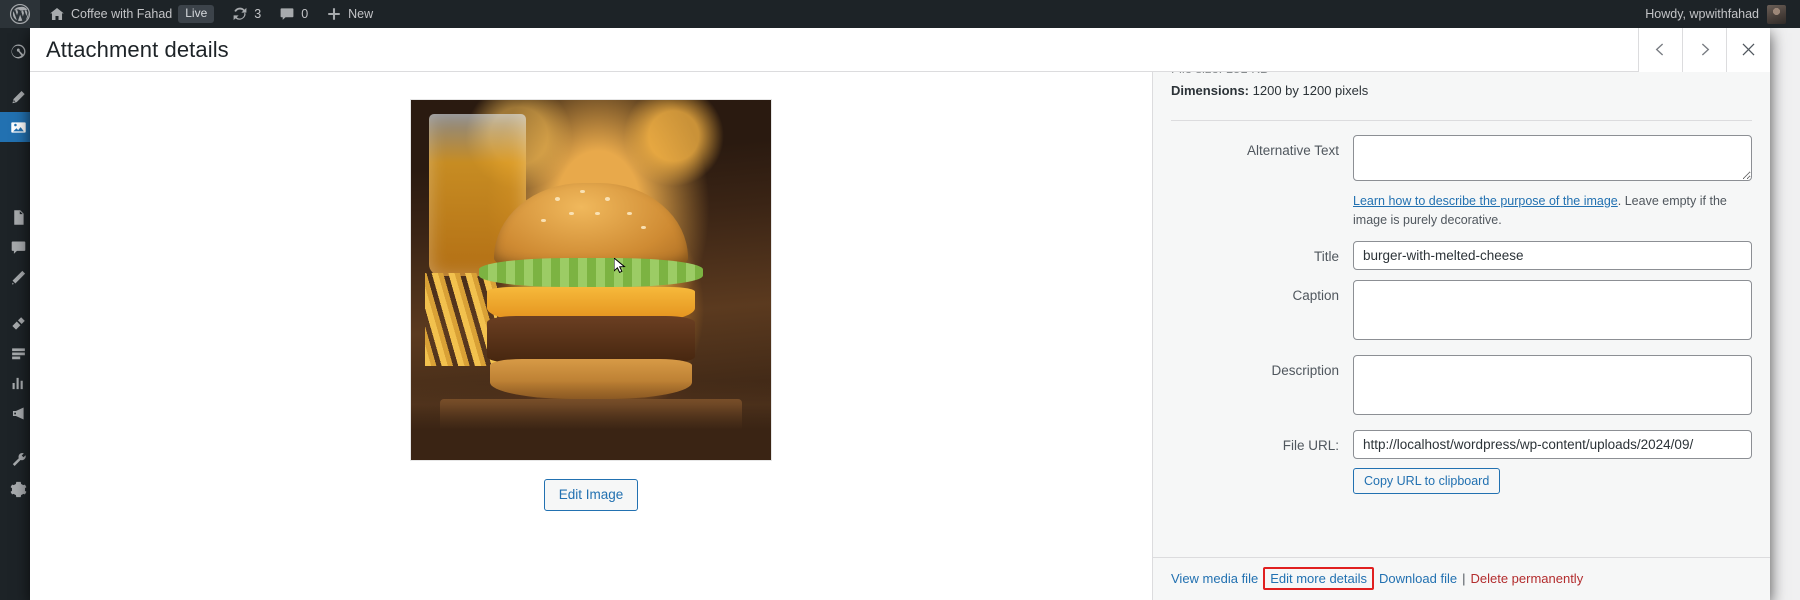 The width and height of the screenshot is (1800, 600). I want to click on title-input, so click(1552, 255).